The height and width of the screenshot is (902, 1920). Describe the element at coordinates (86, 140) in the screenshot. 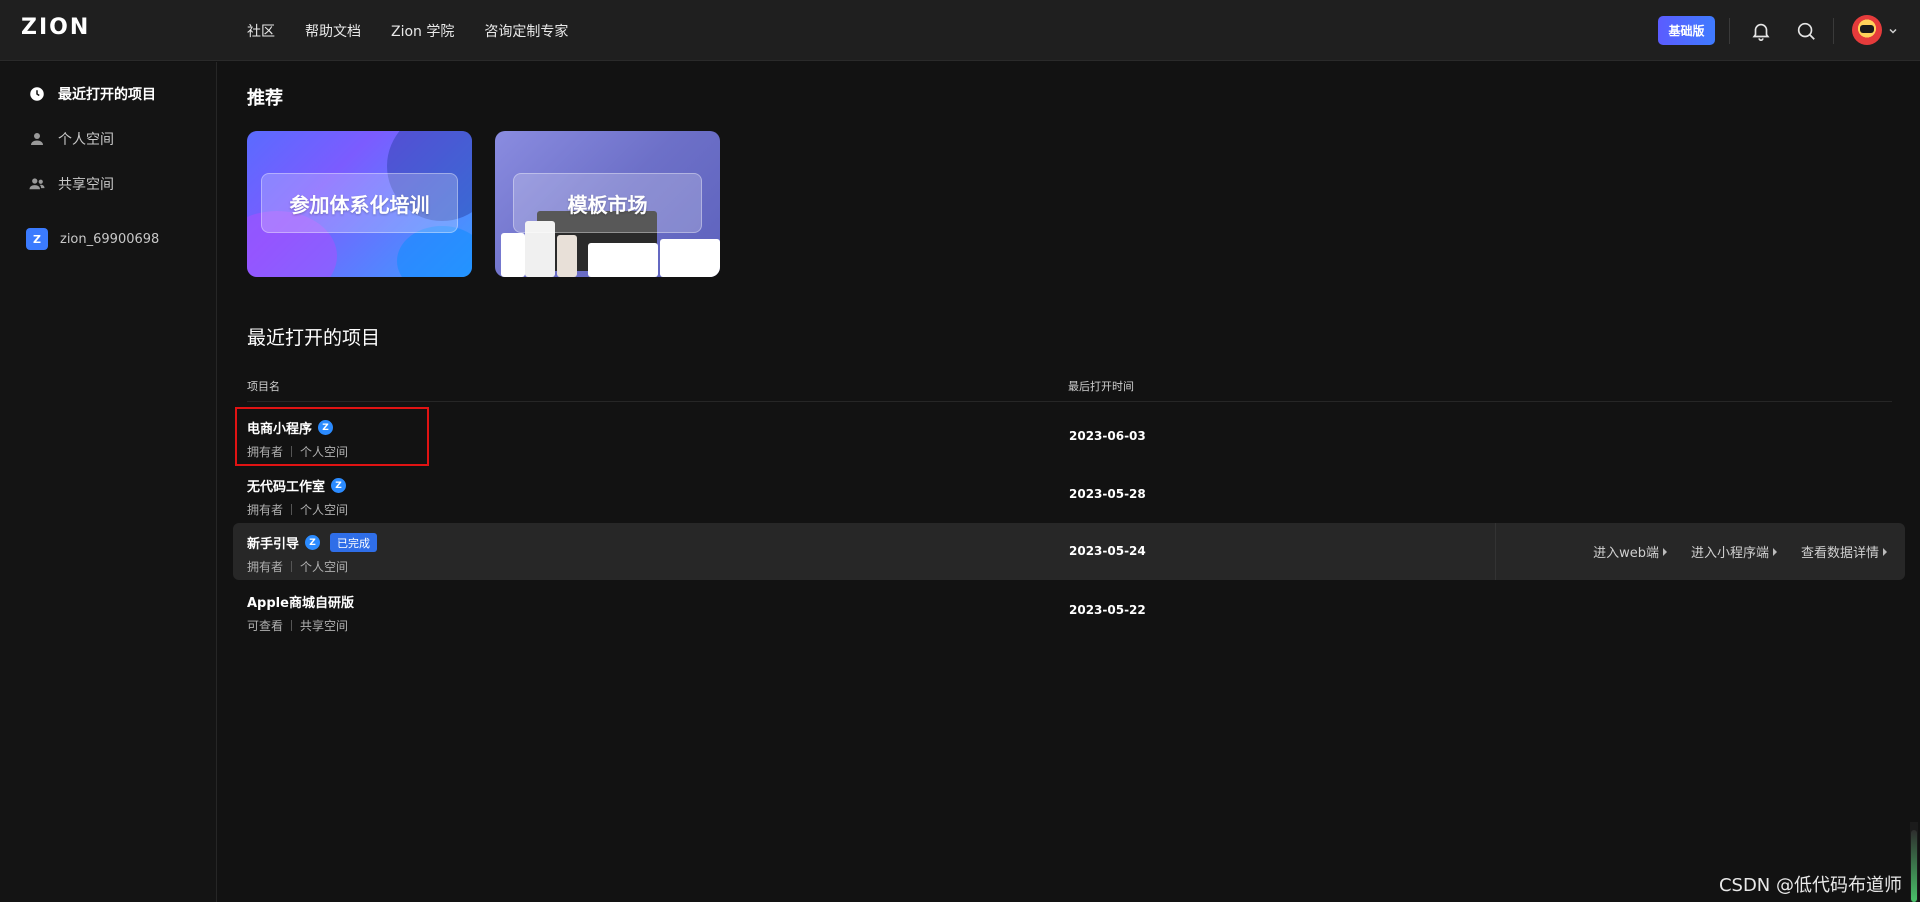

I see `sidebar-item-label: 个人空间` at that location.